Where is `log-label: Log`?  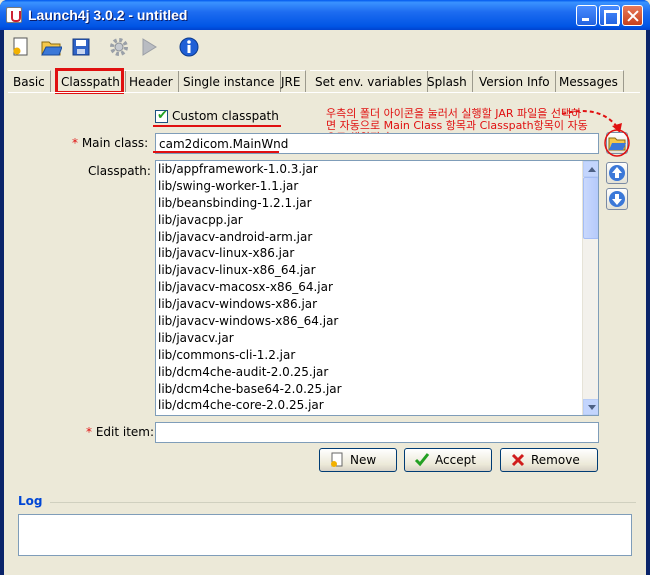
log-label: Log is located at coordinates (30, 501).